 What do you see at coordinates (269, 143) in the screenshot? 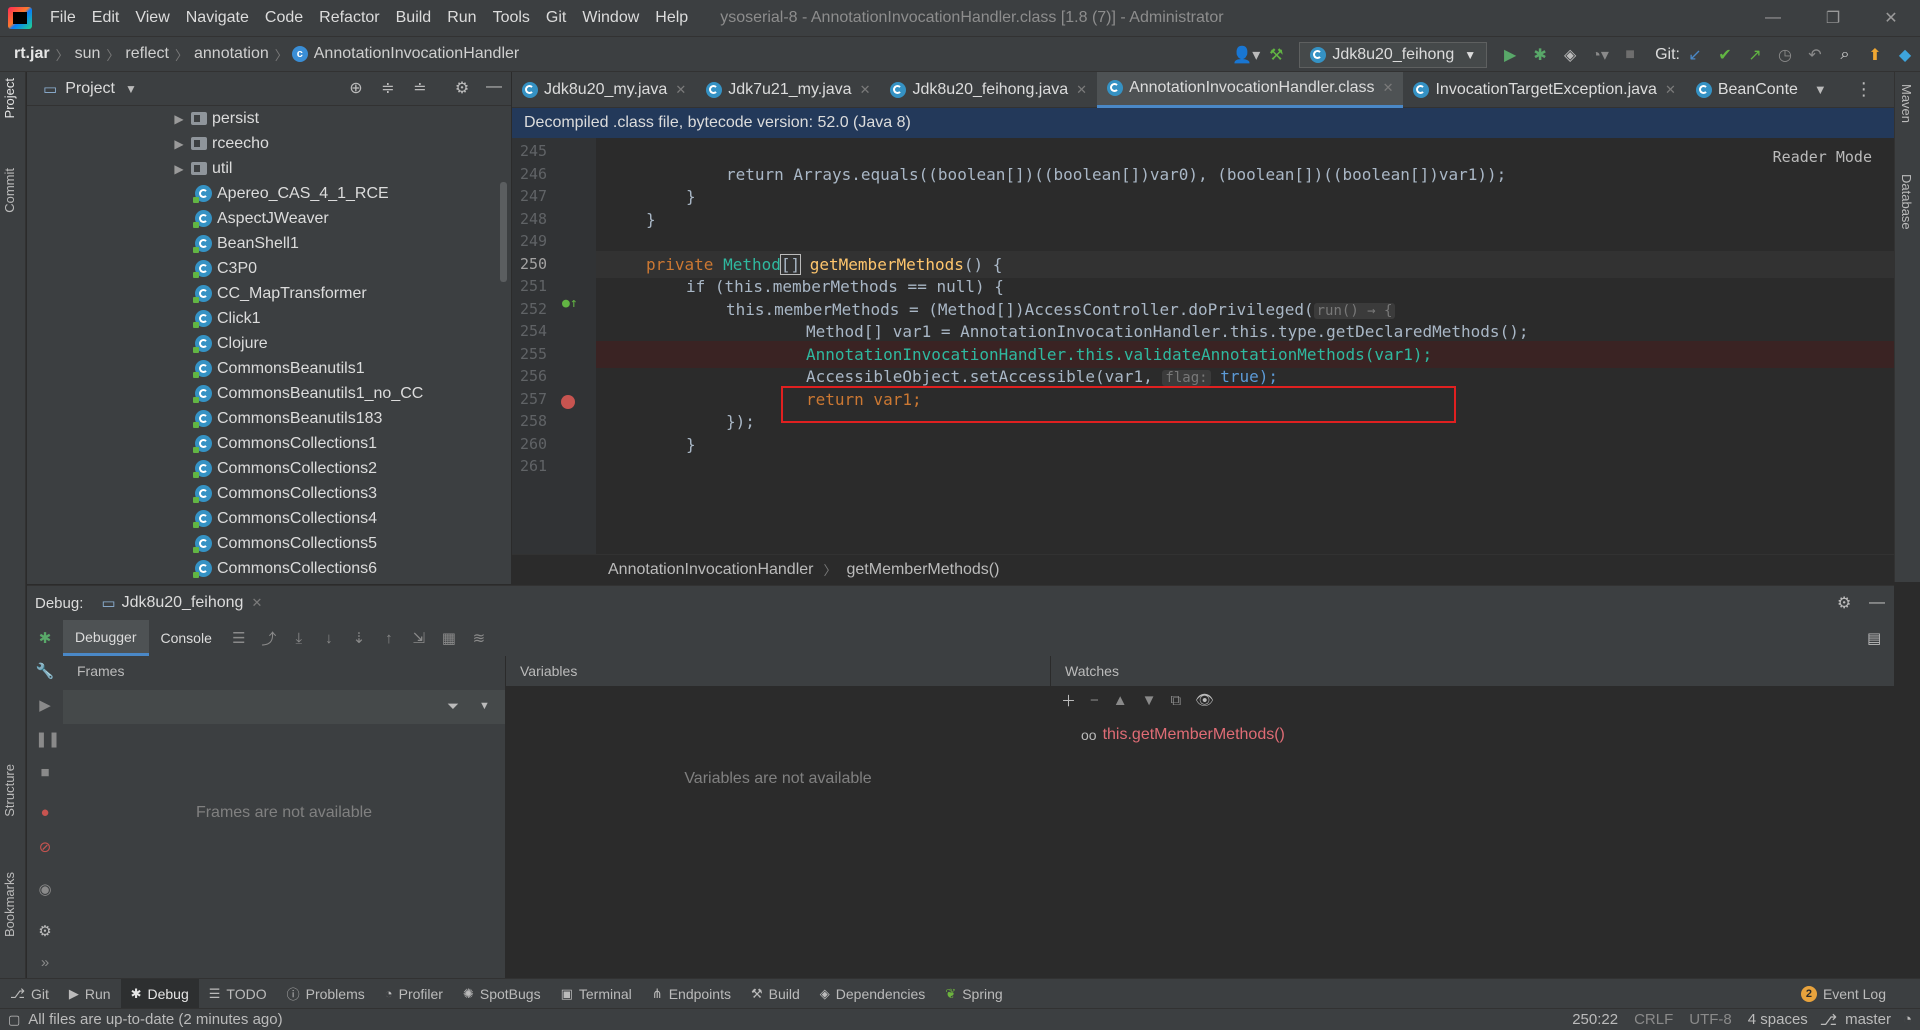
I see `tree-folder: ▶ rceecho` at bounding box center [269, 143].